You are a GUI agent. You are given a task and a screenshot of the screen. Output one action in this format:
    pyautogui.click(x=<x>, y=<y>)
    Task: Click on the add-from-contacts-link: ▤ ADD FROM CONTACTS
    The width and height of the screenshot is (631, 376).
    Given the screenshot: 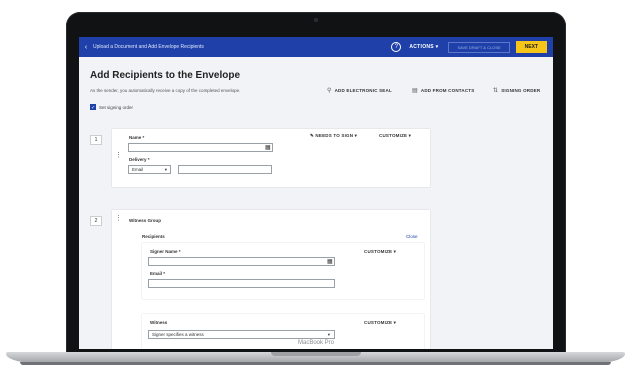 What is the action you would take?
    pyautogui.click(x=443, y=90)
    